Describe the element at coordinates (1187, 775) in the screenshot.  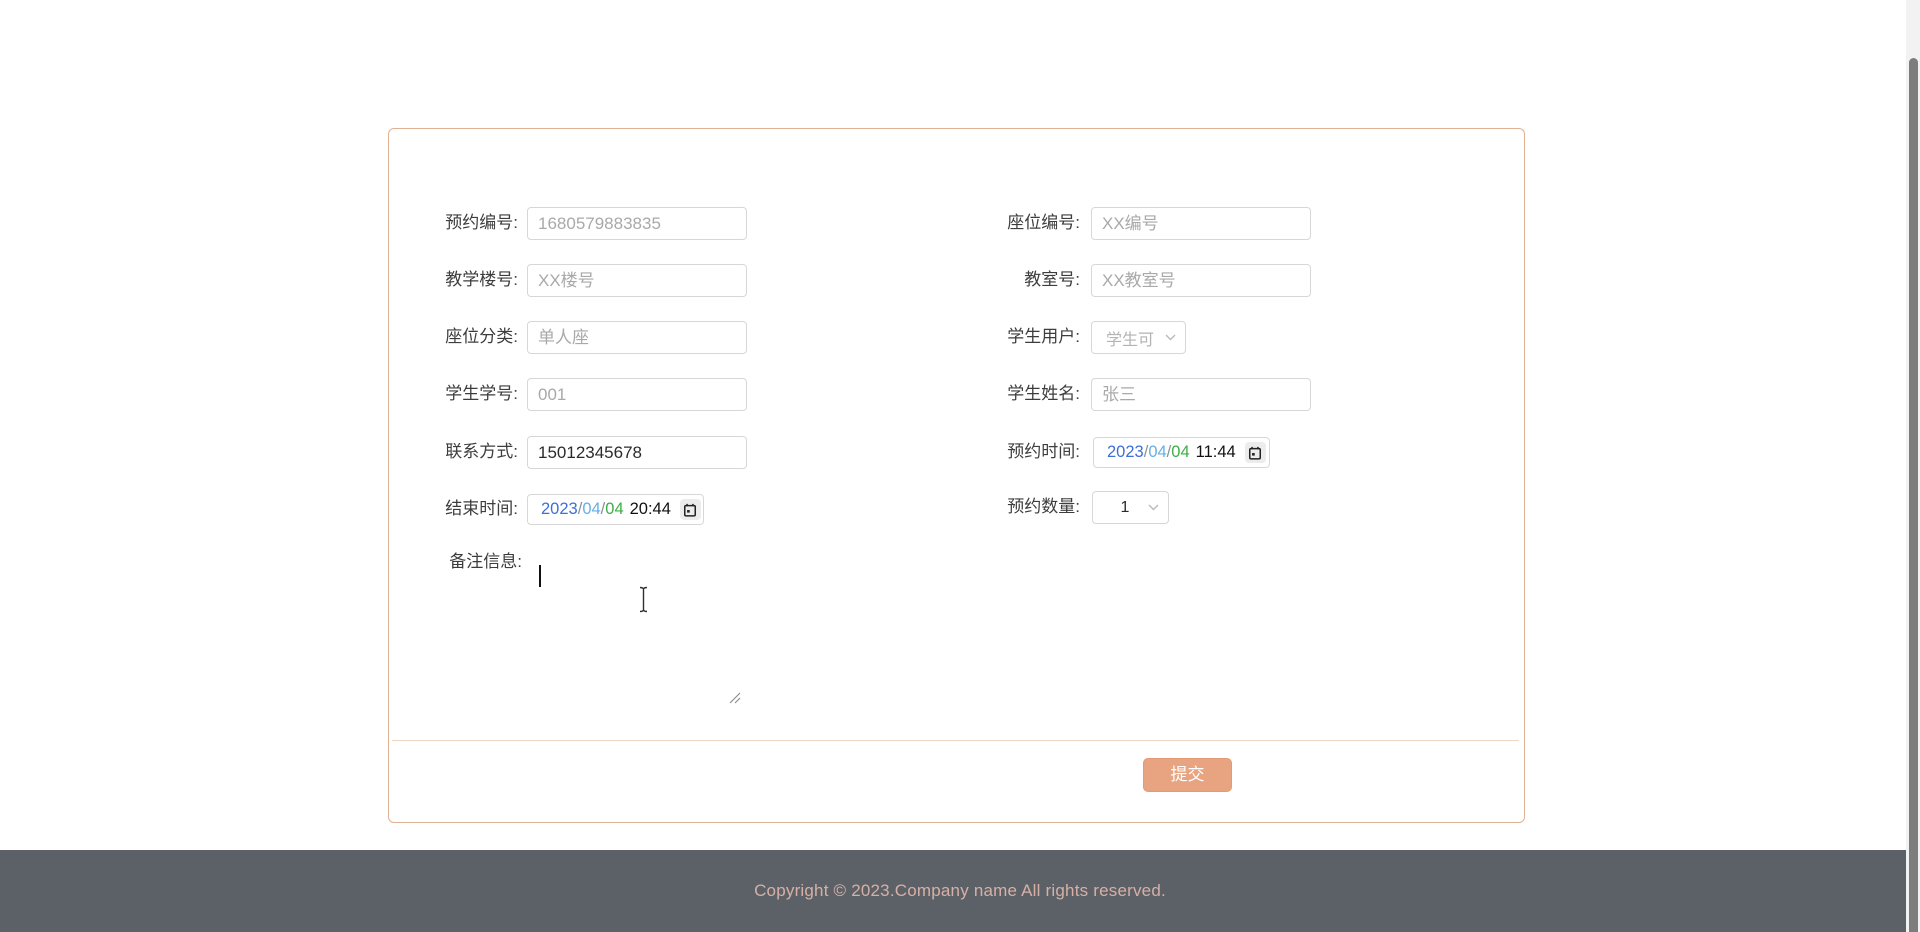
I see `submit-button: 提交` at that location.